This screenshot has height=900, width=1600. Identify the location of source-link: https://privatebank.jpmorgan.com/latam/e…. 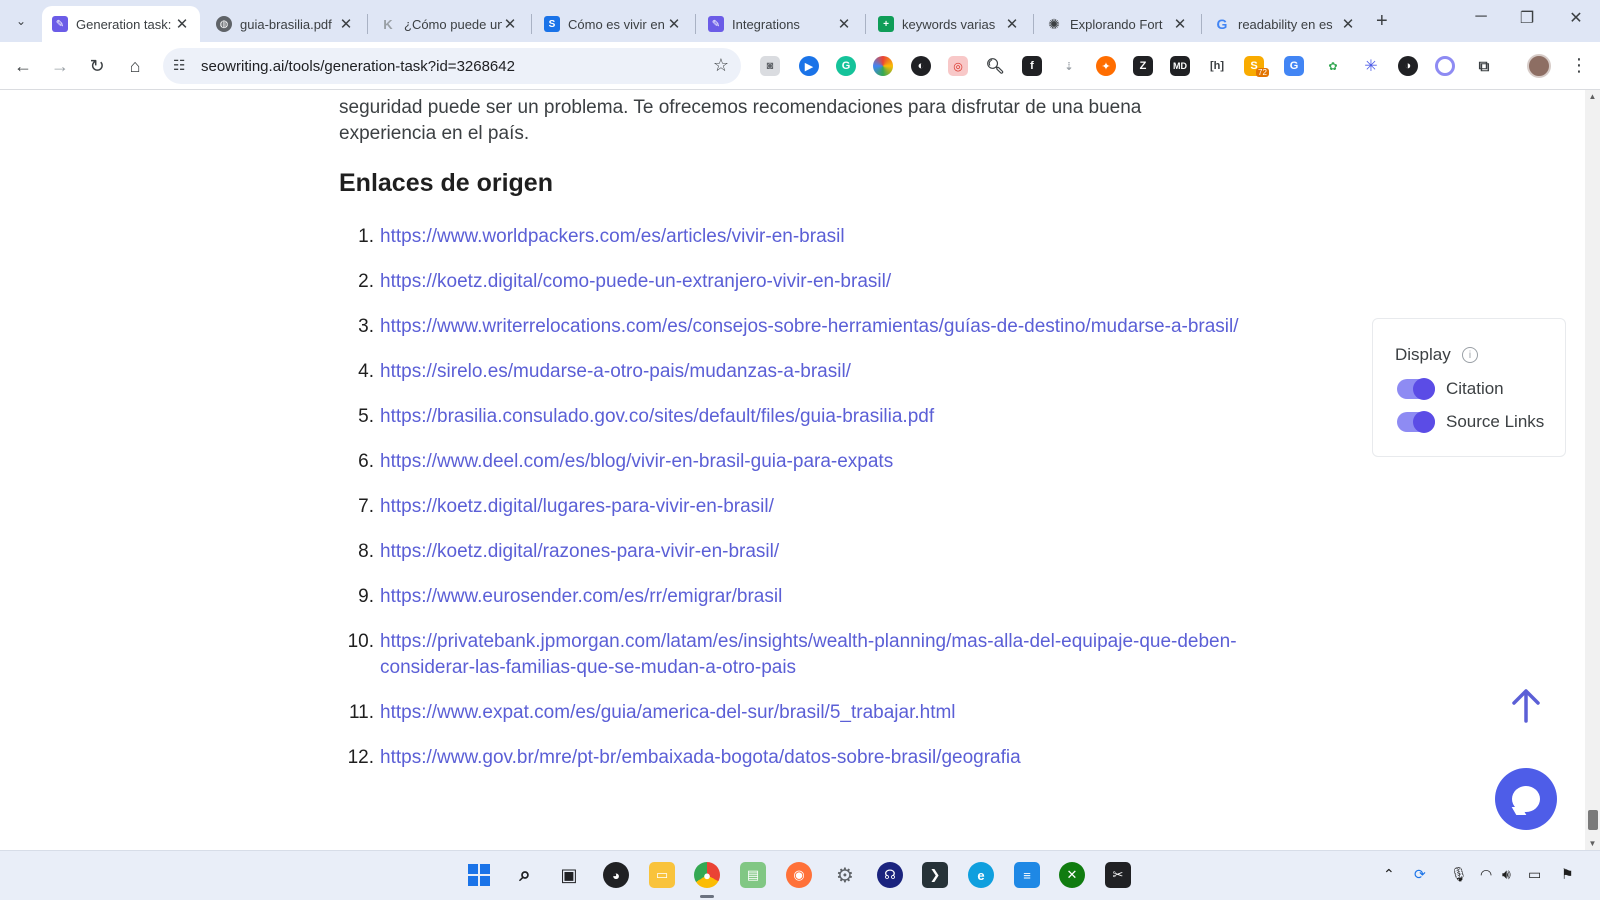
(814, 655).